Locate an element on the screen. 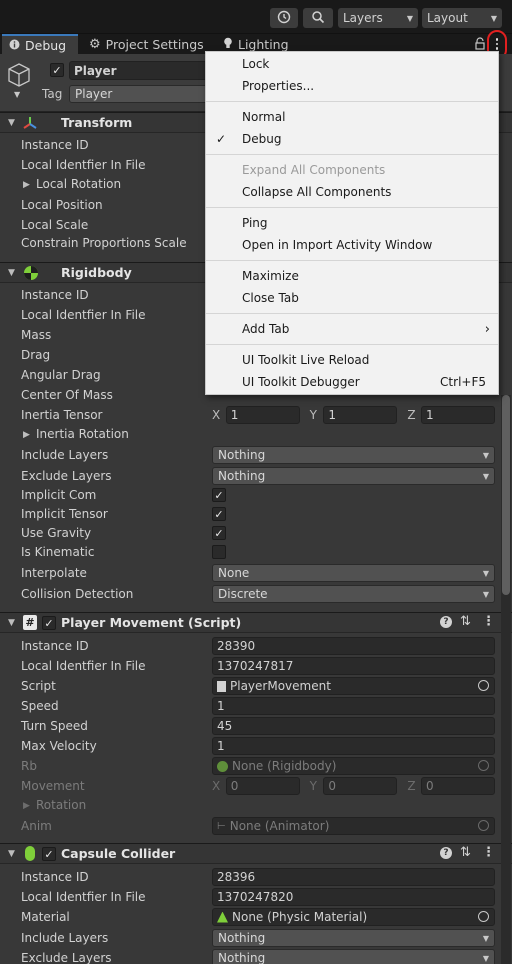  menu-label: Close Tab is located at coordinates (270, 298).